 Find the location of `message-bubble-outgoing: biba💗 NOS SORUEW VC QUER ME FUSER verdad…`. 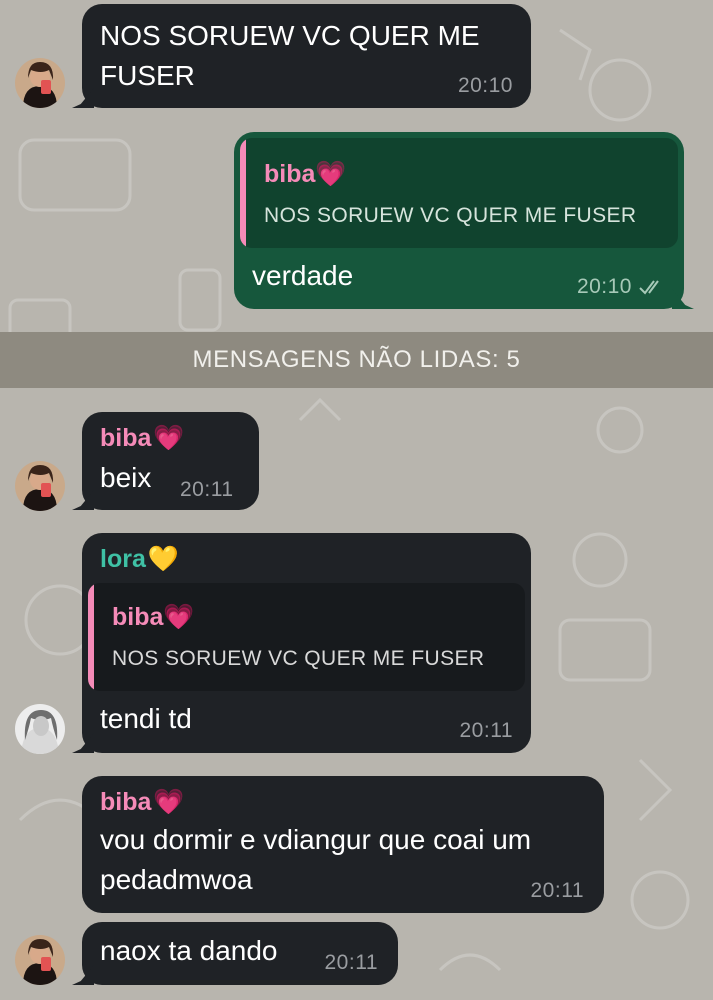

message-bubble-outgoing: biba💗 NOS SORUEW VC QUER ME FUSER verdad… is located at coordinates (464, 220).